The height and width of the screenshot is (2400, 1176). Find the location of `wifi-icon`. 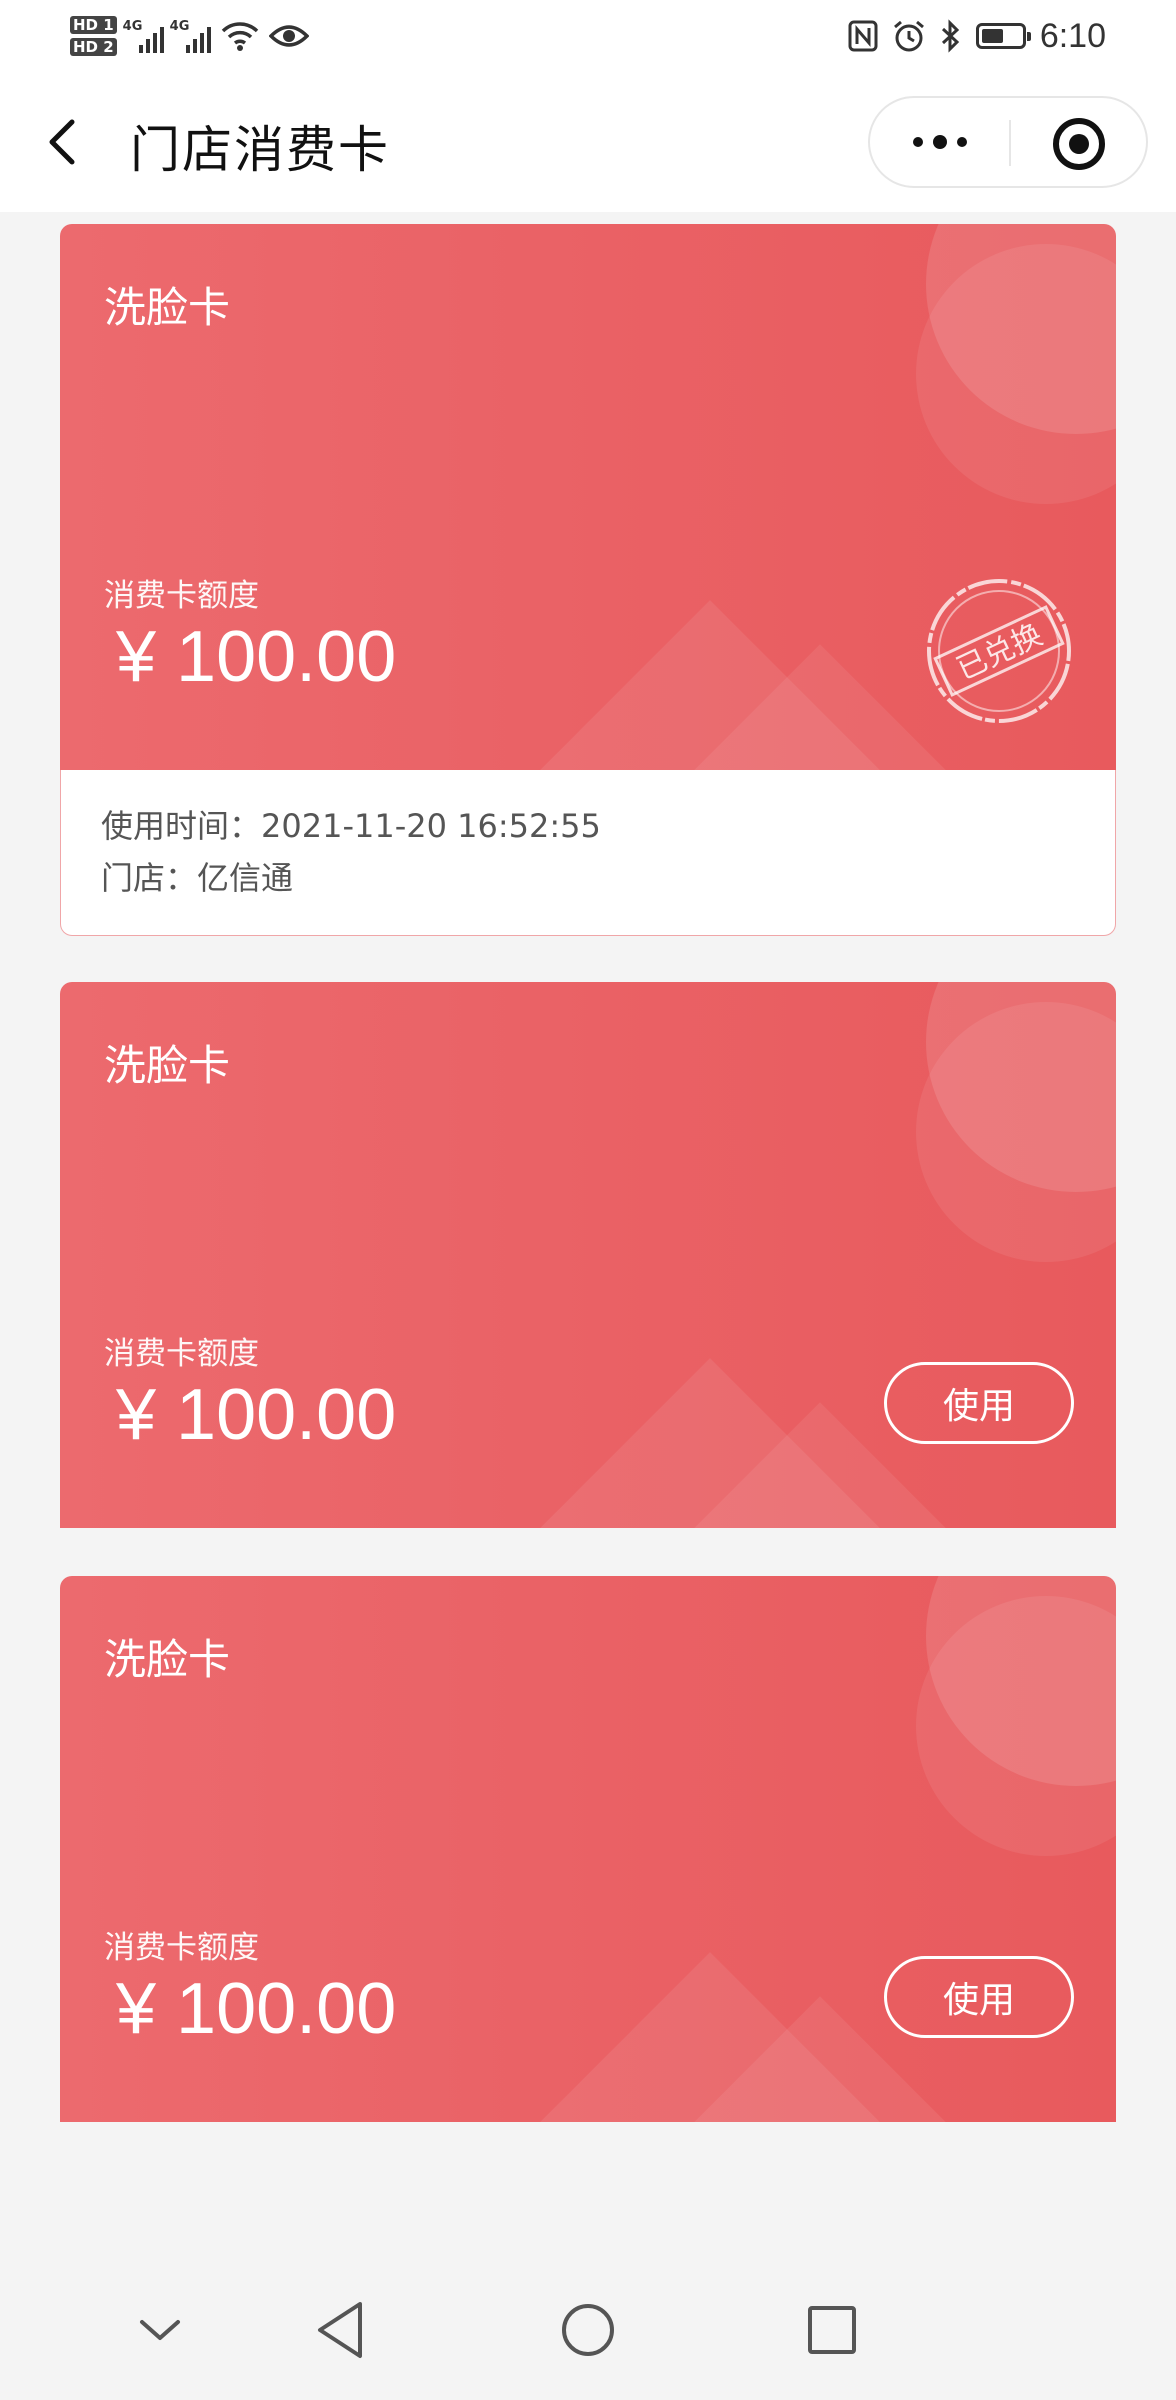

wifi-icon is located at coordinates (239, 36).